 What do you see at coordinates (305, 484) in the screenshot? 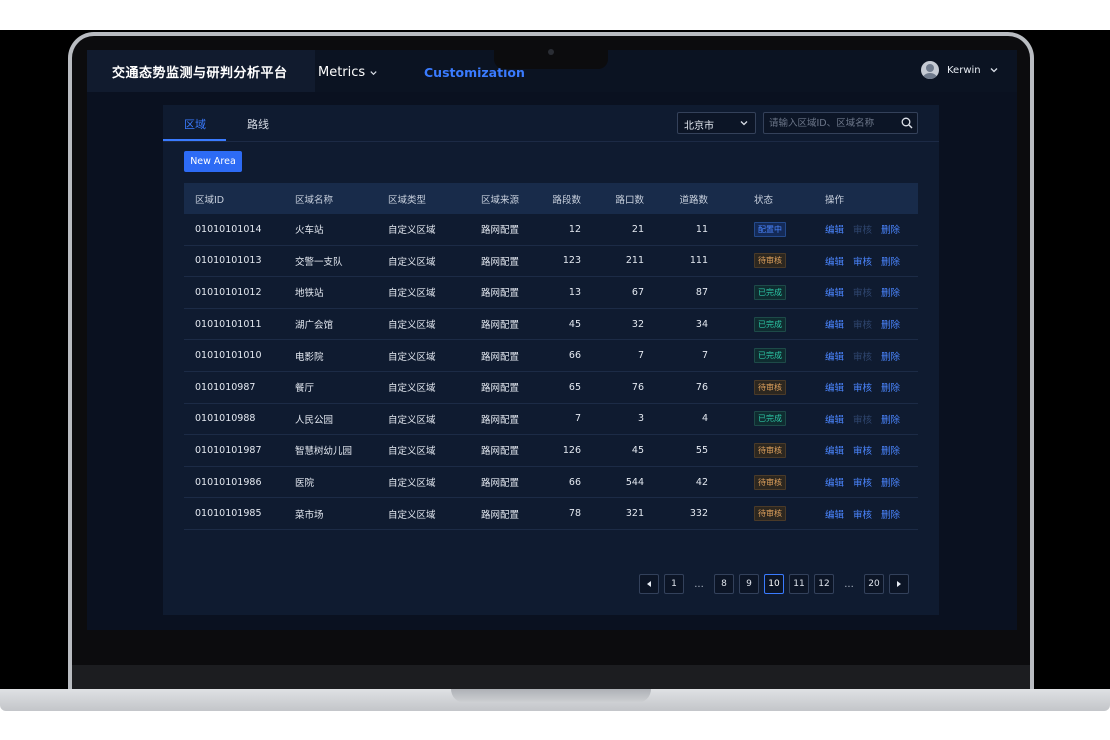
I see `area-name: 医院` at bounding box center [305, 484].